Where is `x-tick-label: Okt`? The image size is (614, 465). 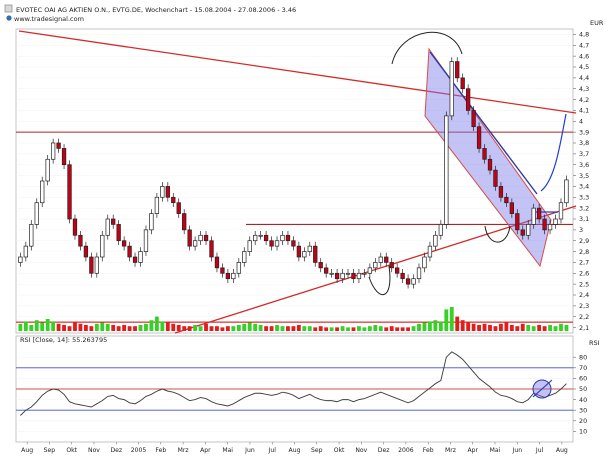 x-tick-label: Okt is located at coordinates (339, 450).